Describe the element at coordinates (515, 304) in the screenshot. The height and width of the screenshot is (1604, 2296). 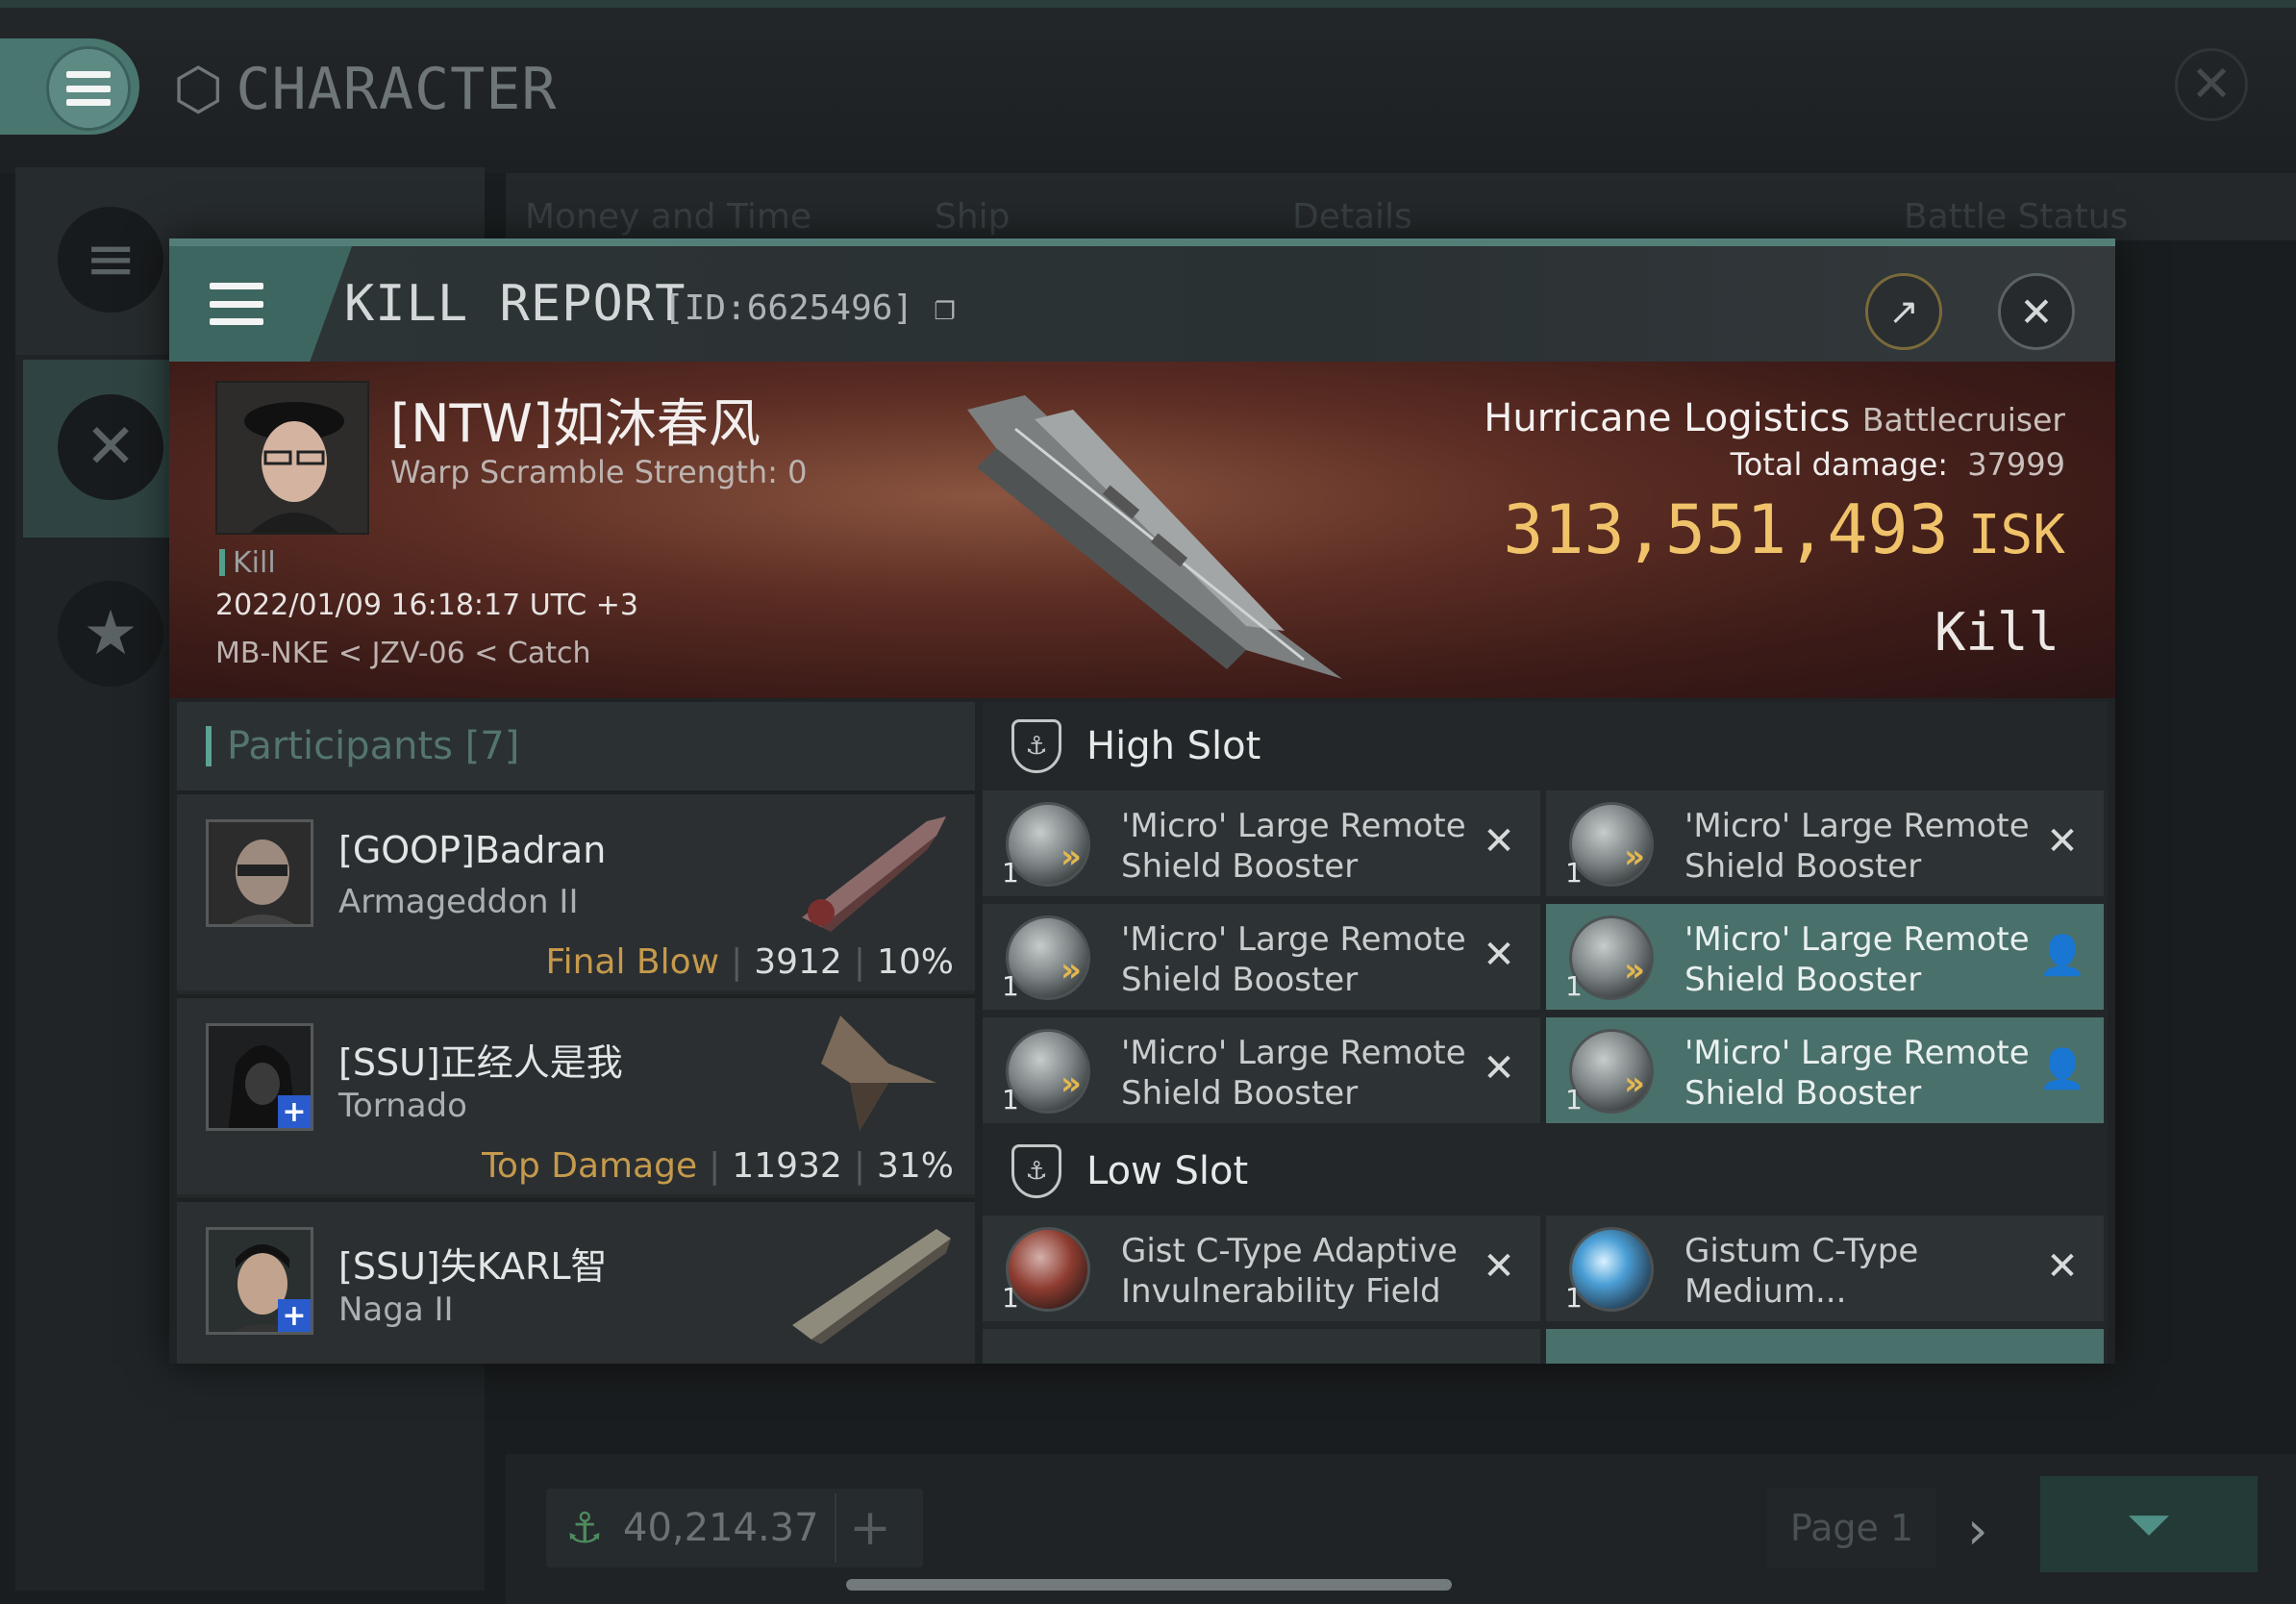
I see `modal-title: KILL REPORT` at that location.